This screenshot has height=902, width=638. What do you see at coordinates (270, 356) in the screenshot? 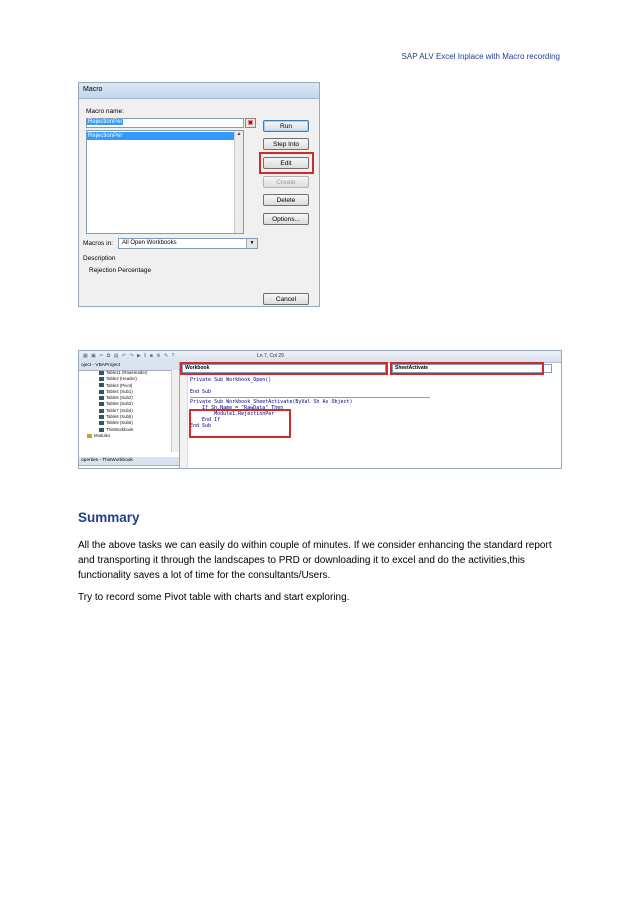
I see `cursor-position: Ln 7, Col 29` at bounding box center [270, 356].